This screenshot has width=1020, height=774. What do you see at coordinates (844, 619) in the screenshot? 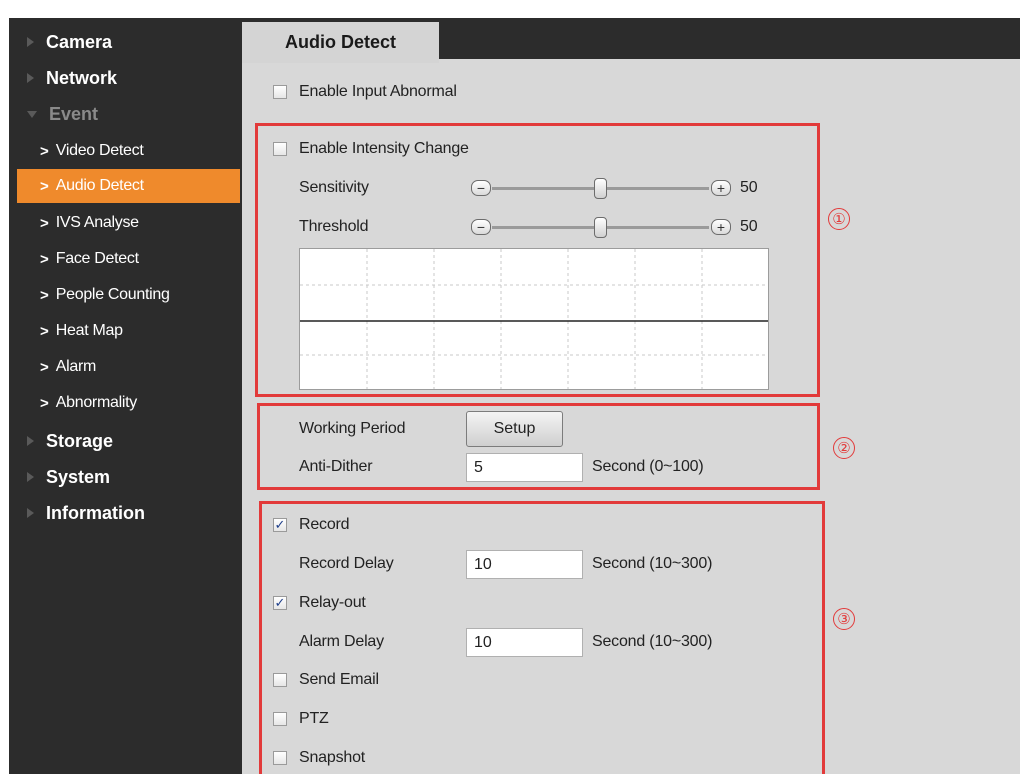
I see `annotation-number-3: ③` at bounding box center [844, 619].